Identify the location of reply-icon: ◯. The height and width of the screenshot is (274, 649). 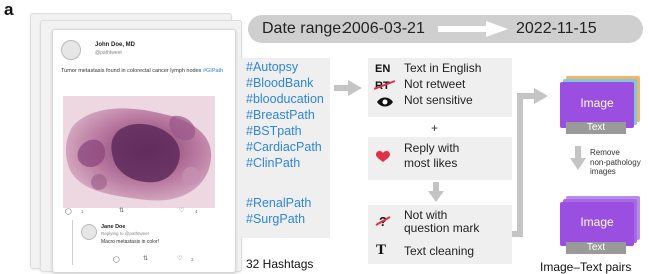
(68, 211).